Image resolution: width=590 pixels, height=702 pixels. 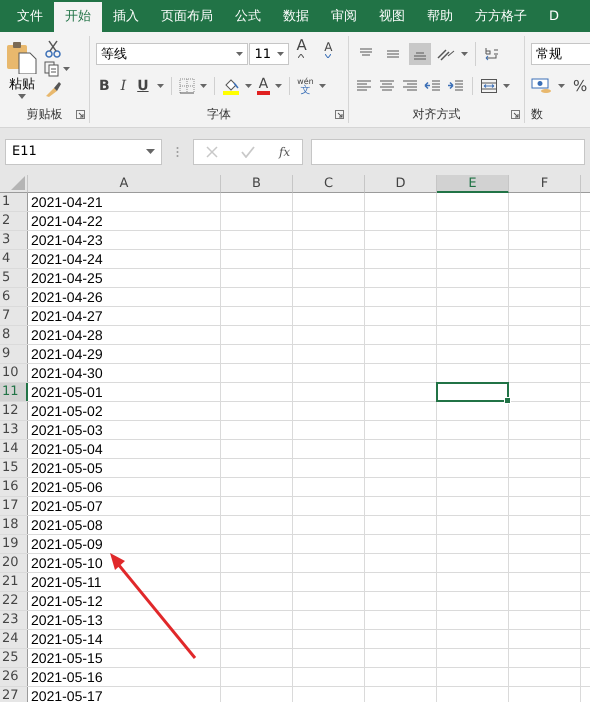 I want to click on row-header: 9, so click(x=14, y=354).